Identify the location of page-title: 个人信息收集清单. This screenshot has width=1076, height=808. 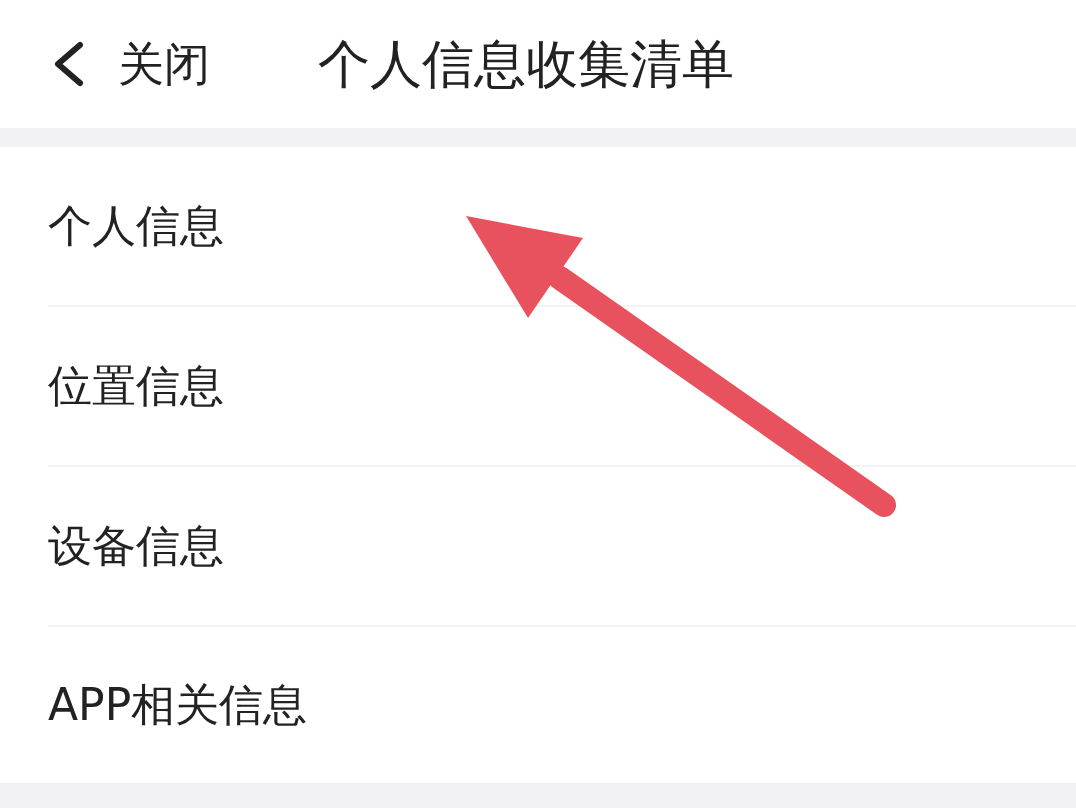
(526, 64).